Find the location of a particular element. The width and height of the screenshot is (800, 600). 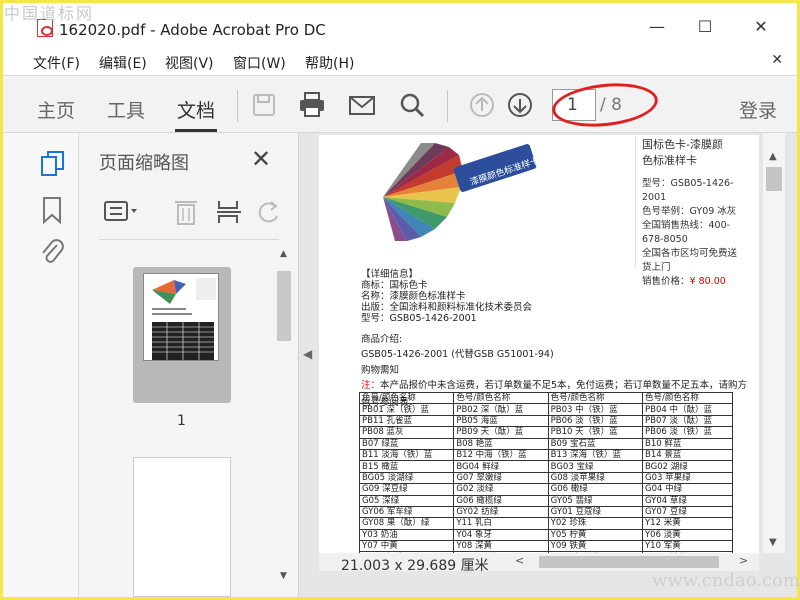

color-fan-image: 漆膜颜色标准样卡 is located at coordinates (462, 192).